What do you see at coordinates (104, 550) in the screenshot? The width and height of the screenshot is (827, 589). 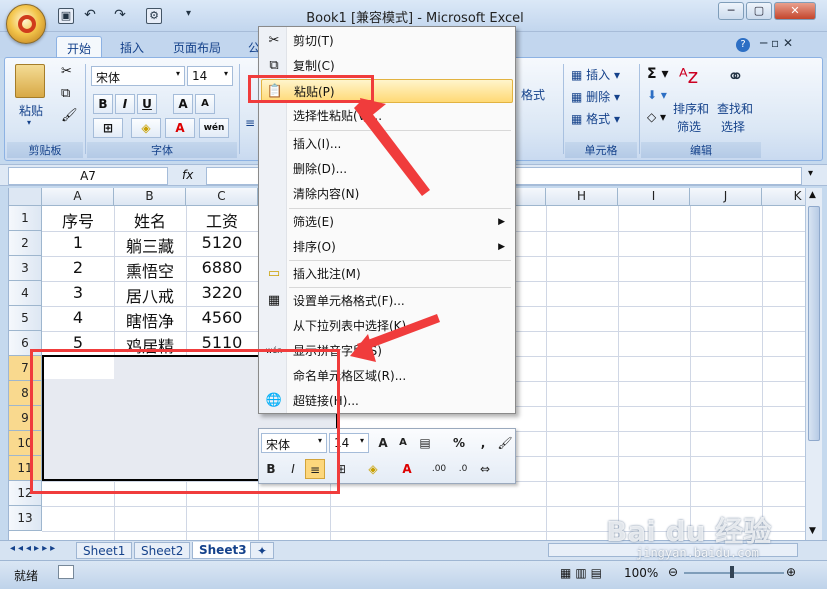 I see `sheet-tab-1: Sheet1` at bounding box center [104, 550].